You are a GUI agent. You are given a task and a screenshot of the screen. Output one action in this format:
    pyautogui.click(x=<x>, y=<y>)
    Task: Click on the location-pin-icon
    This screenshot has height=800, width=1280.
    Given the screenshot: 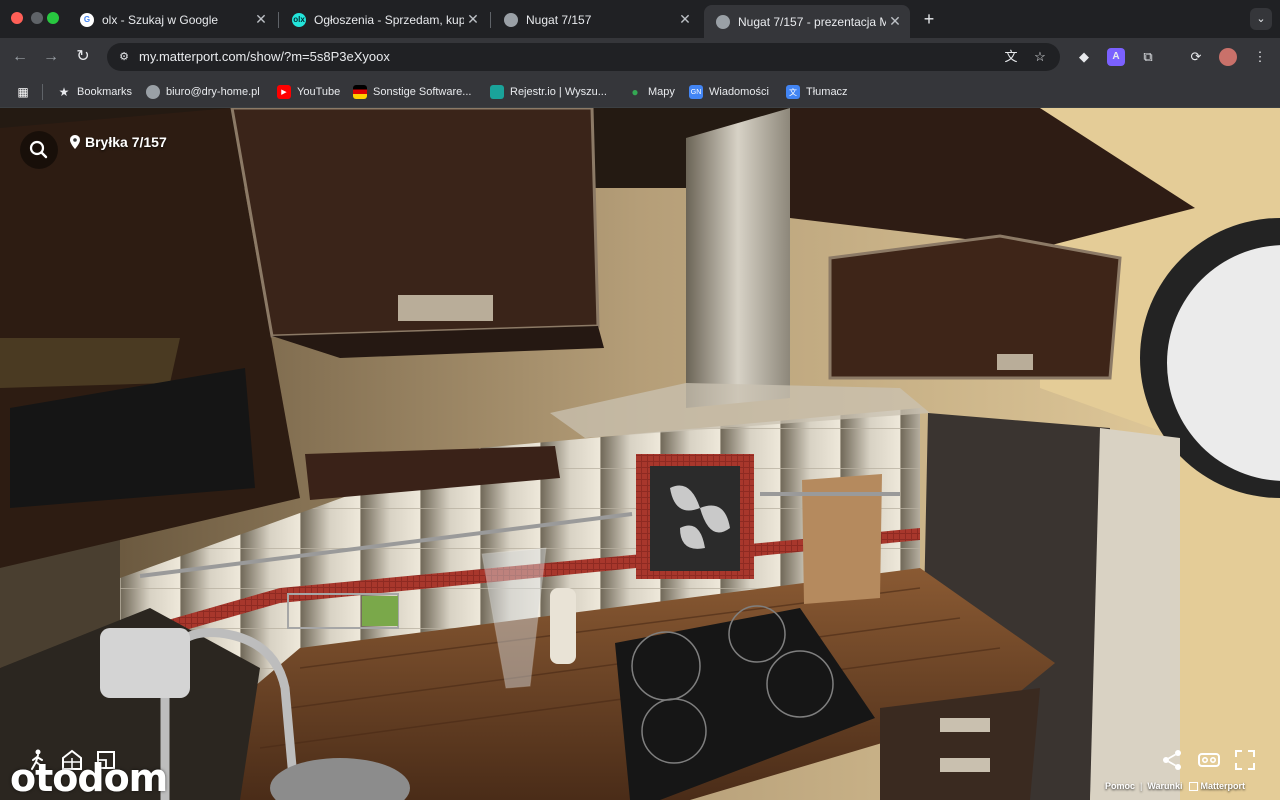 What is the action you would take?
    pyautogui.click(x=75, y=142)
    